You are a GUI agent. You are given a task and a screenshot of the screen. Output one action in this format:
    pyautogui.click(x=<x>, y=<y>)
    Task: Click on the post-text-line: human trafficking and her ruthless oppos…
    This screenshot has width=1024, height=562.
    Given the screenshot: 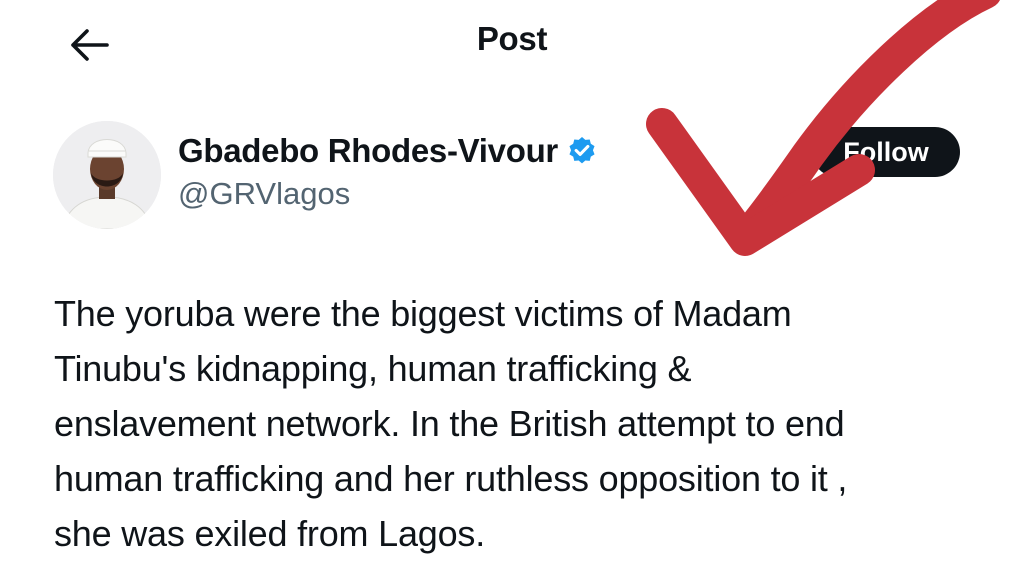 What is the action you would take?
    pyautogui.click(x=451, y=478)
    